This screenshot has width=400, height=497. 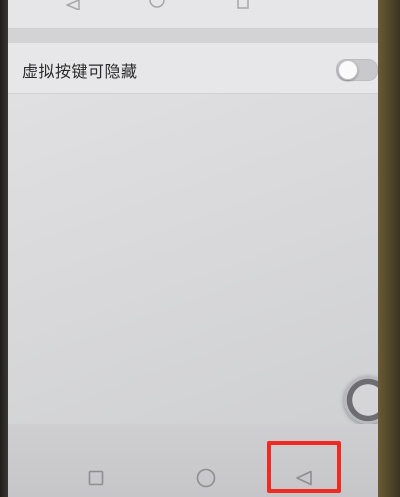 I want to click on hide-virtual-keys-toggle, so click(x=357, y=70).